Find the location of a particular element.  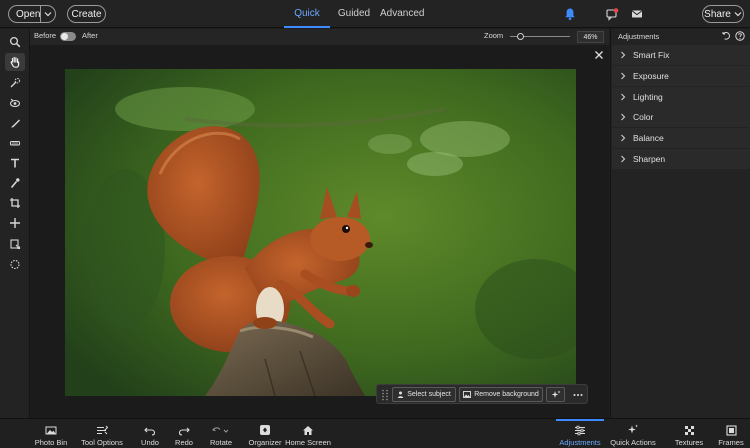

select-subject-label: Select subject is located at coordinates (429, 394).